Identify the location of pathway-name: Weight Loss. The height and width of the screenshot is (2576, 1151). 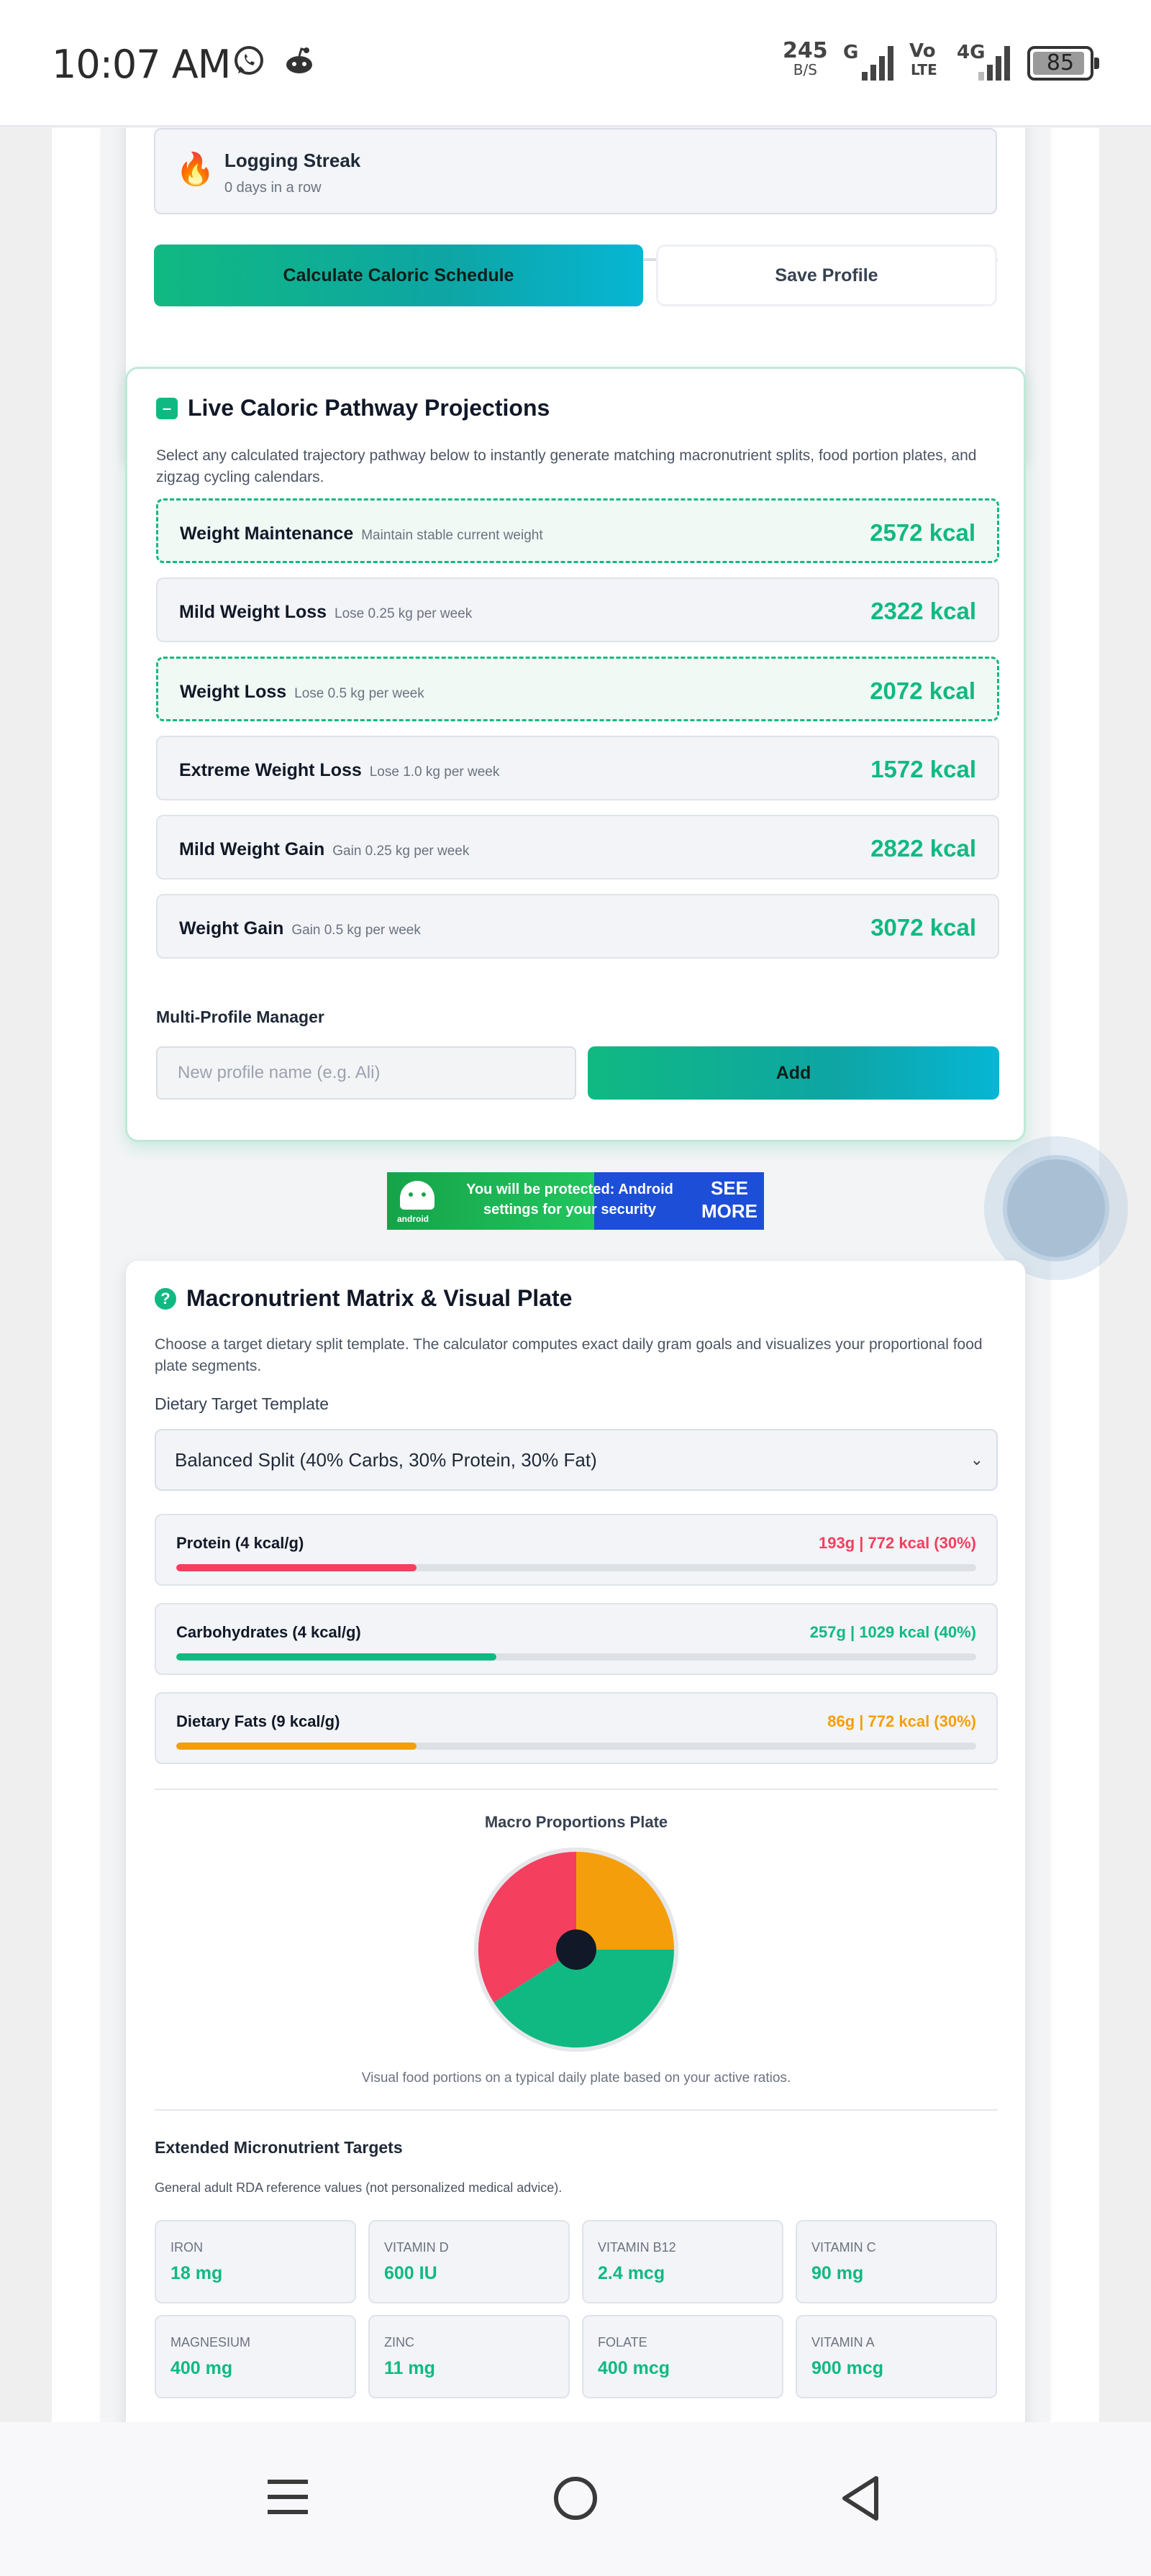
(233, 692).